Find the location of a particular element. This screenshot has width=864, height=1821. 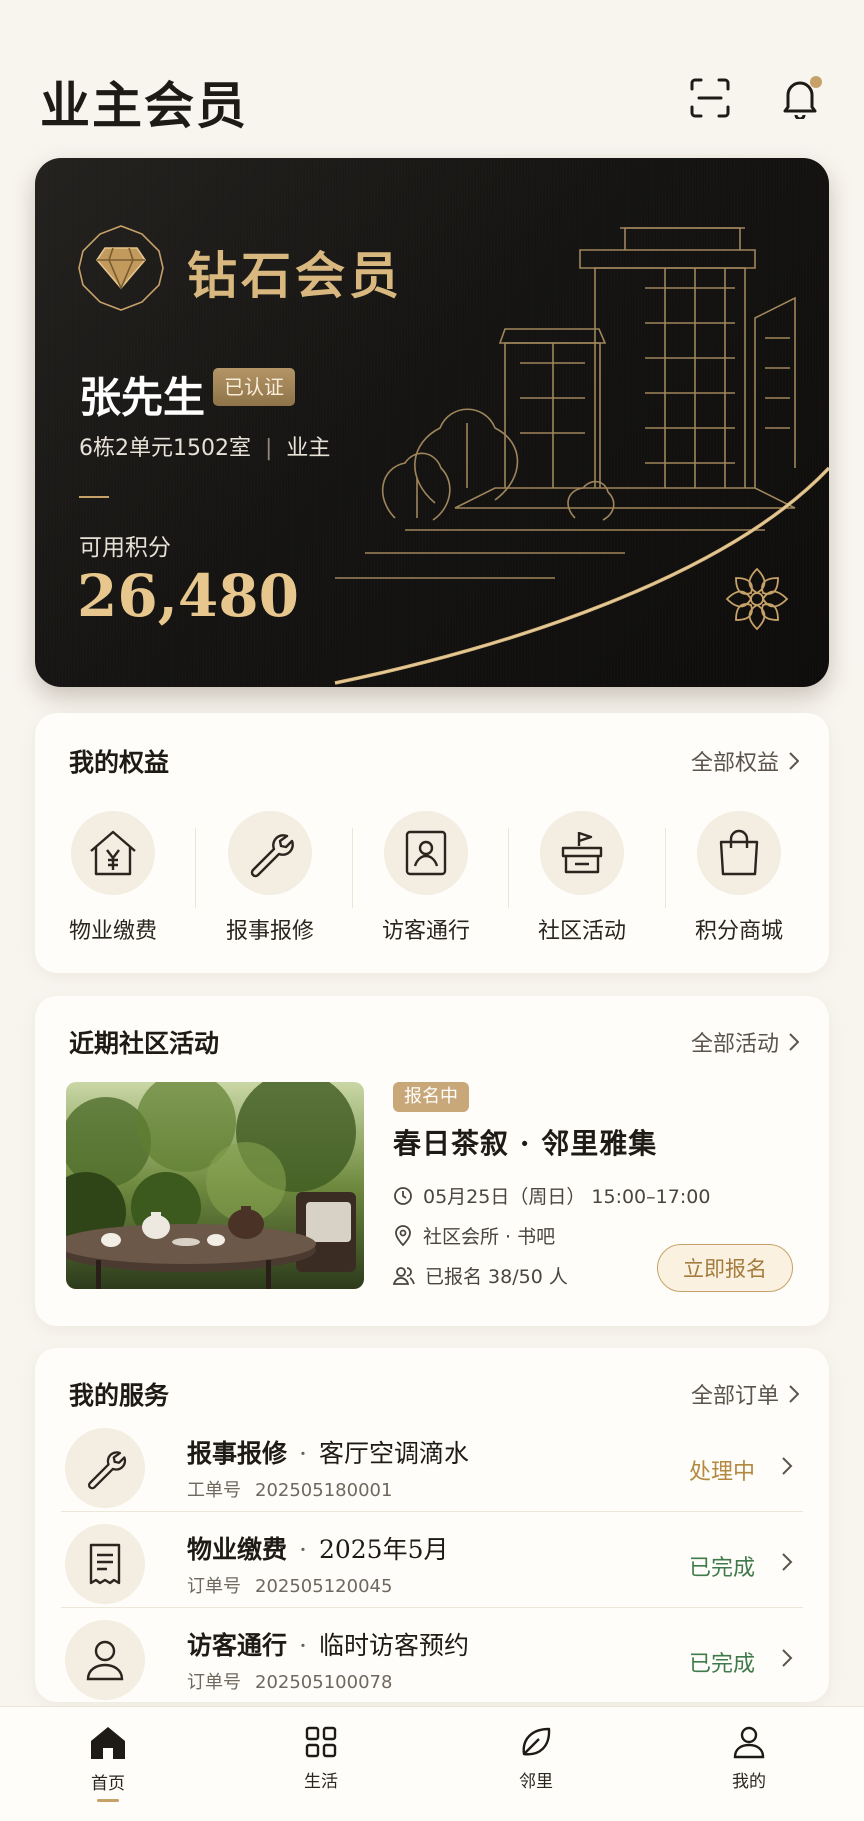

benefits-title: 我的权益 is located at coordinates (119, 762).